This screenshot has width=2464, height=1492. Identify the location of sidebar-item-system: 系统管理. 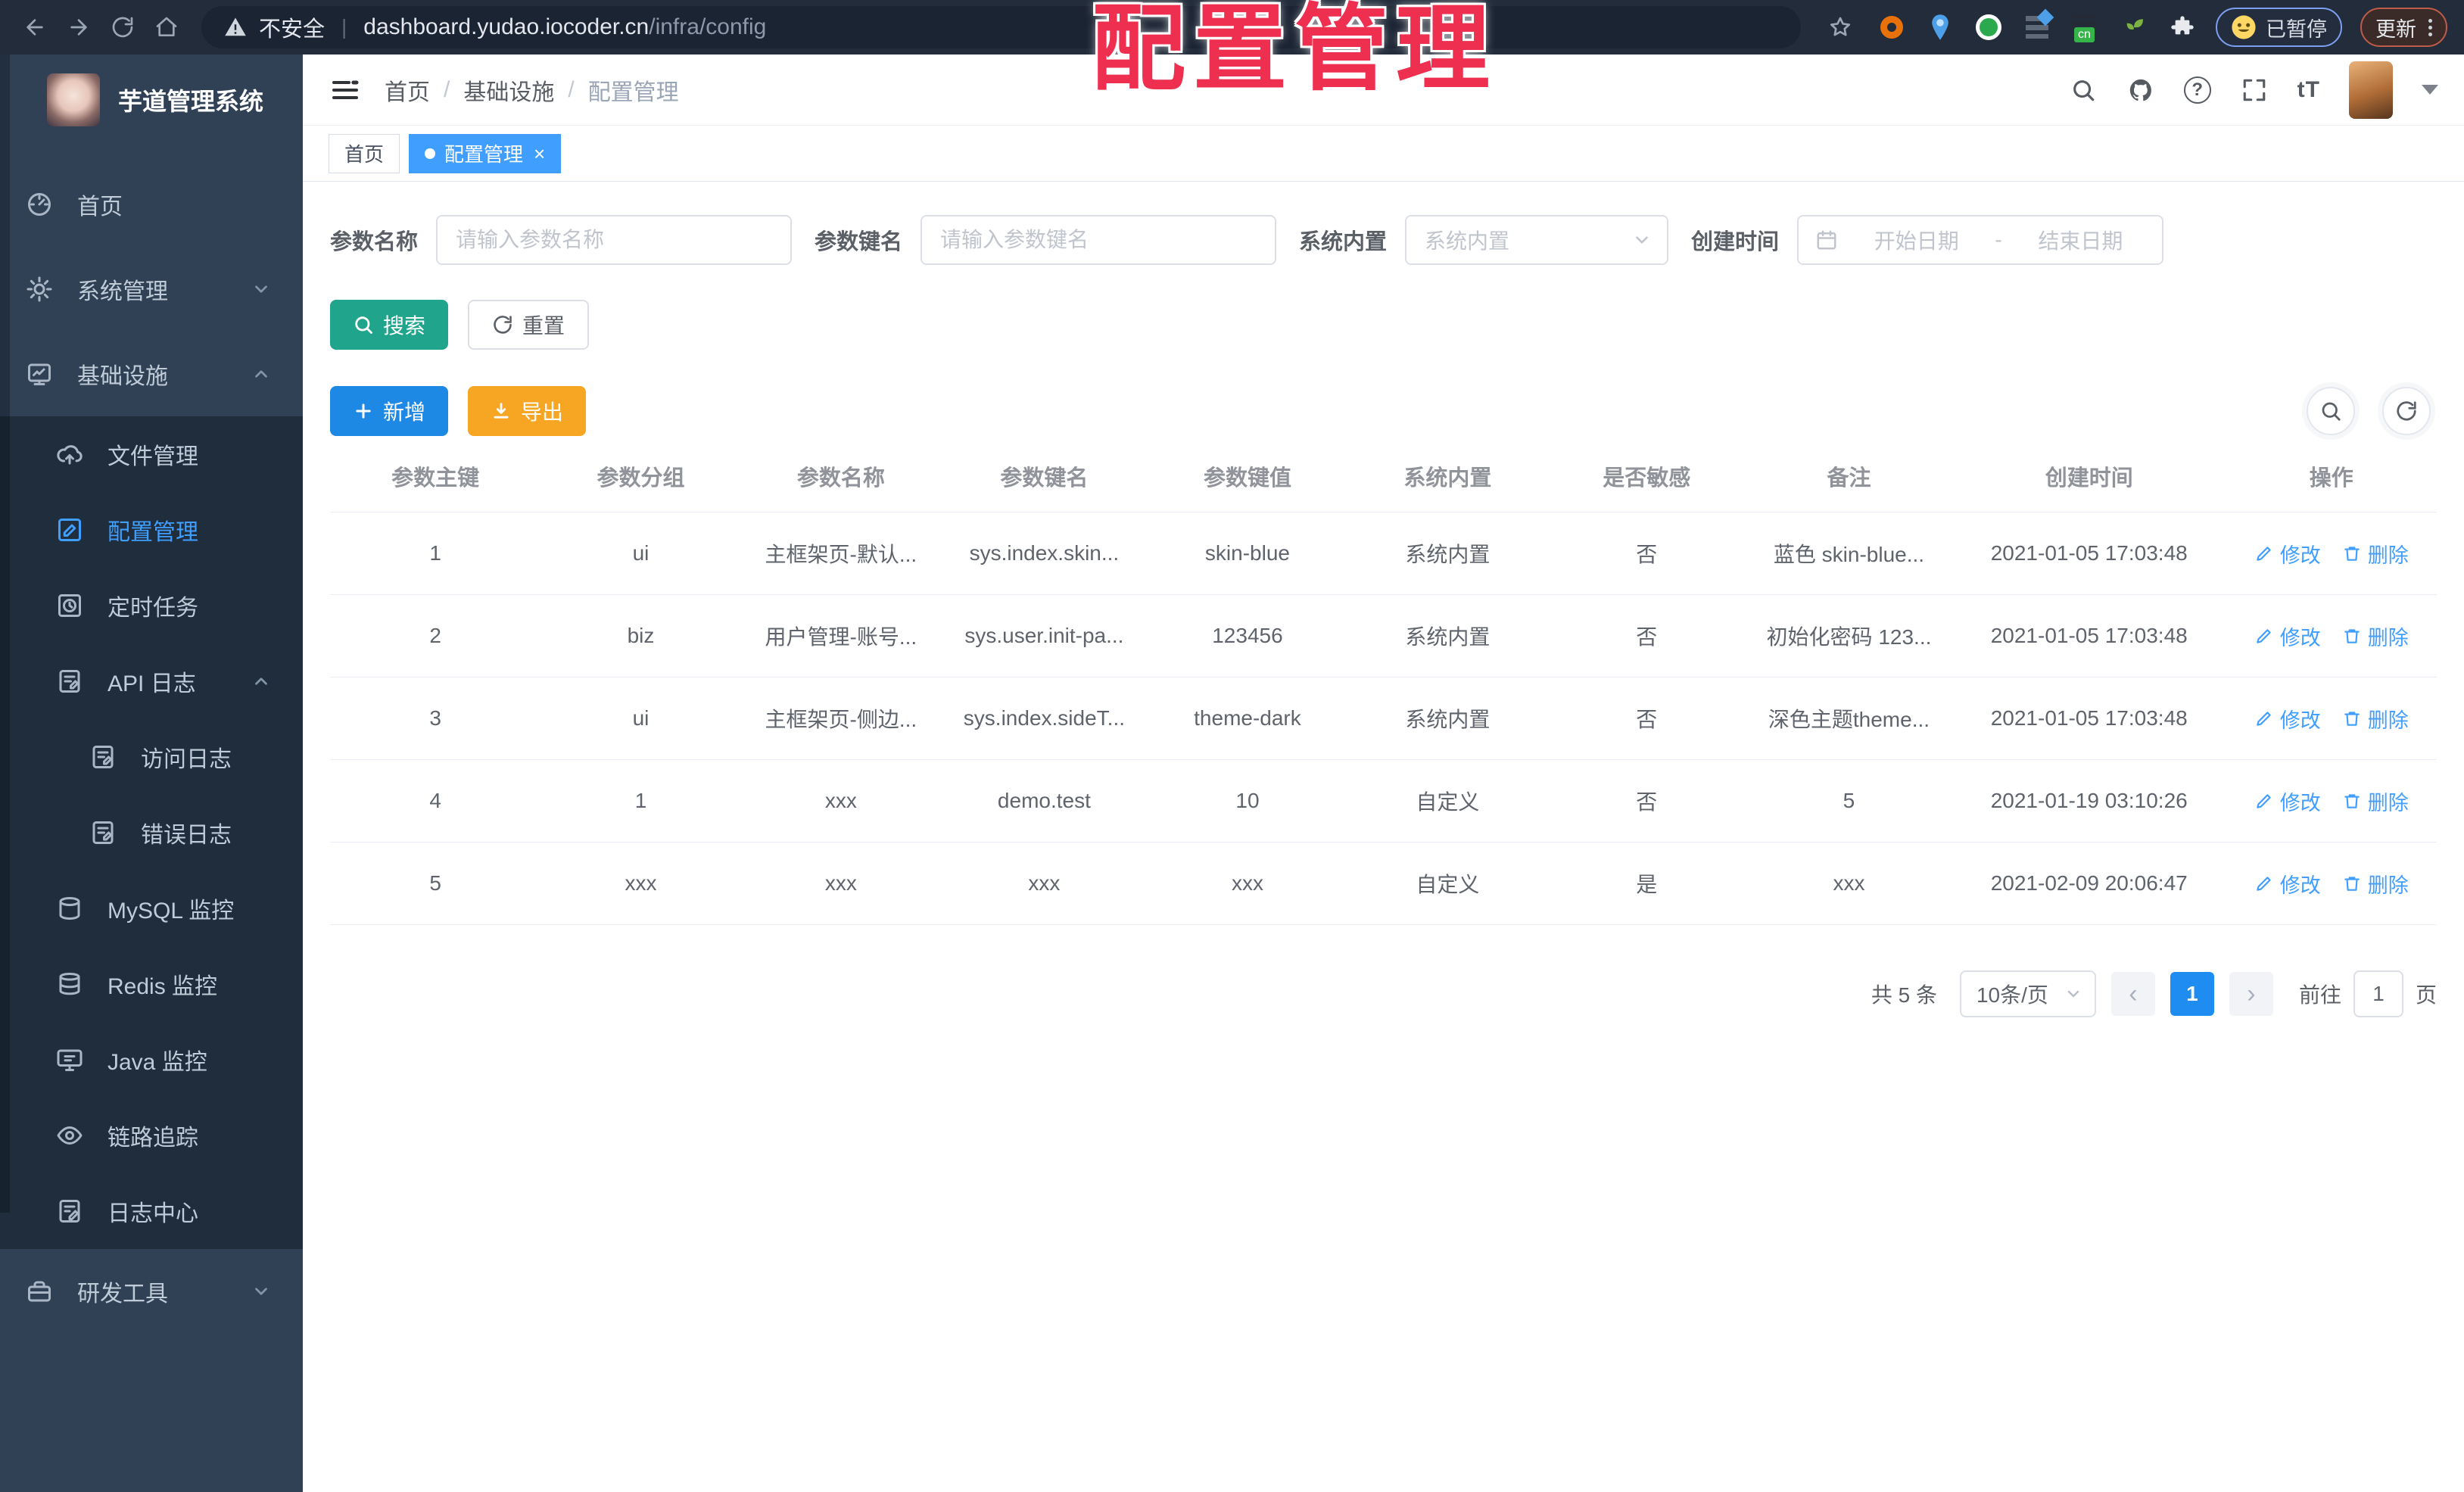
(151, 289).